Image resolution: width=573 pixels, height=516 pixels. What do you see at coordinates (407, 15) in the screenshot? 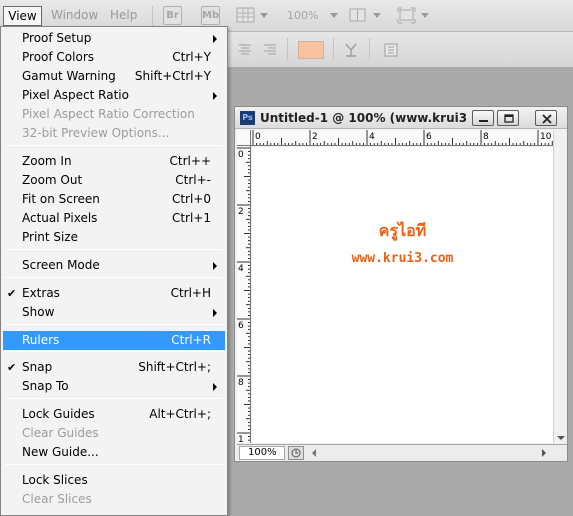
I see `screen-mode-icon` at bounding box center [407, 15].